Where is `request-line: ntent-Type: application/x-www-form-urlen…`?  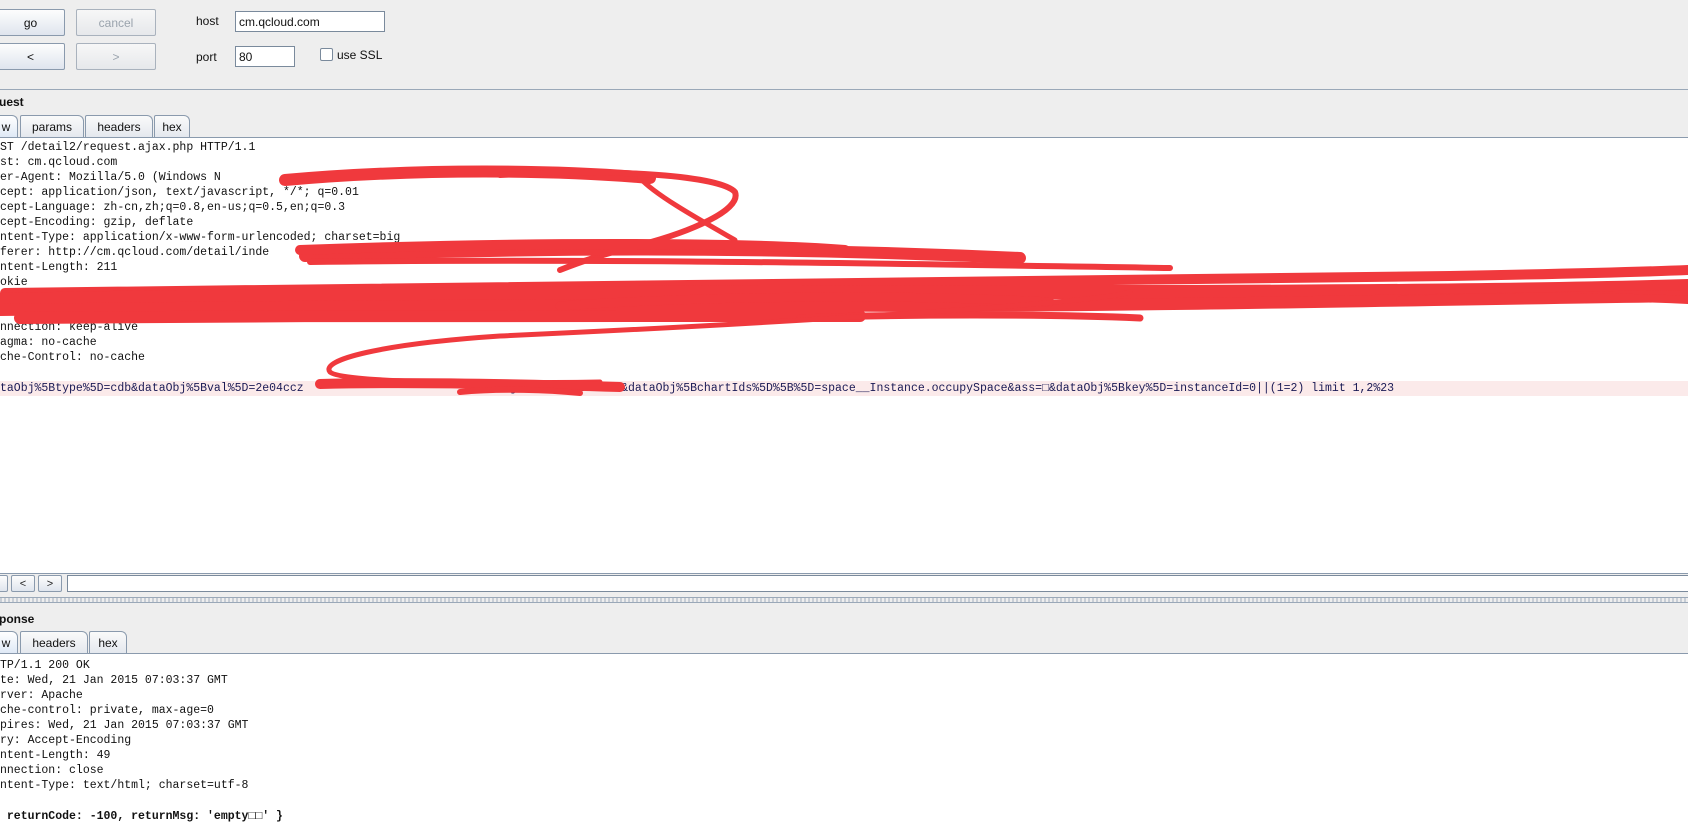 request-line: ntent-Type: application/x-www-form-urlen… is located at coordinates (200, 237).